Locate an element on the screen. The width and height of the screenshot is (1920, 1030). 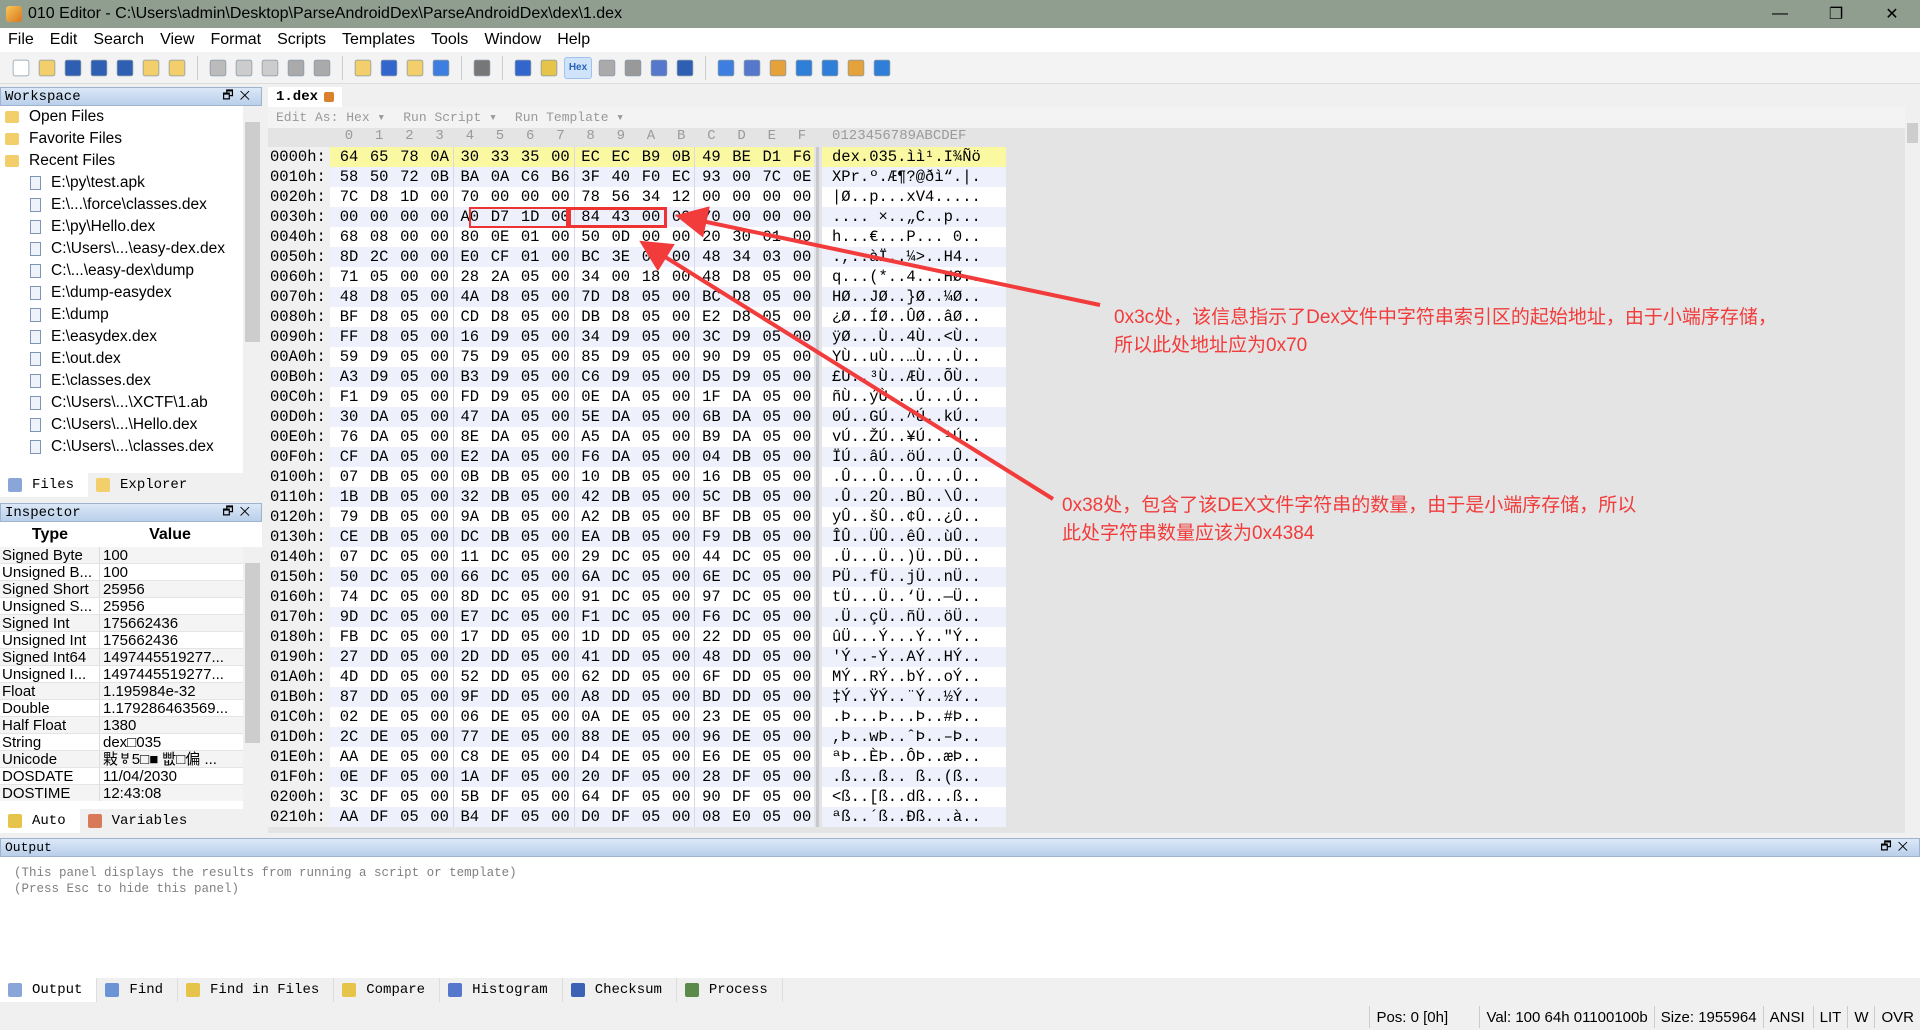
save-all-icon is located at coordinates (125, 67).